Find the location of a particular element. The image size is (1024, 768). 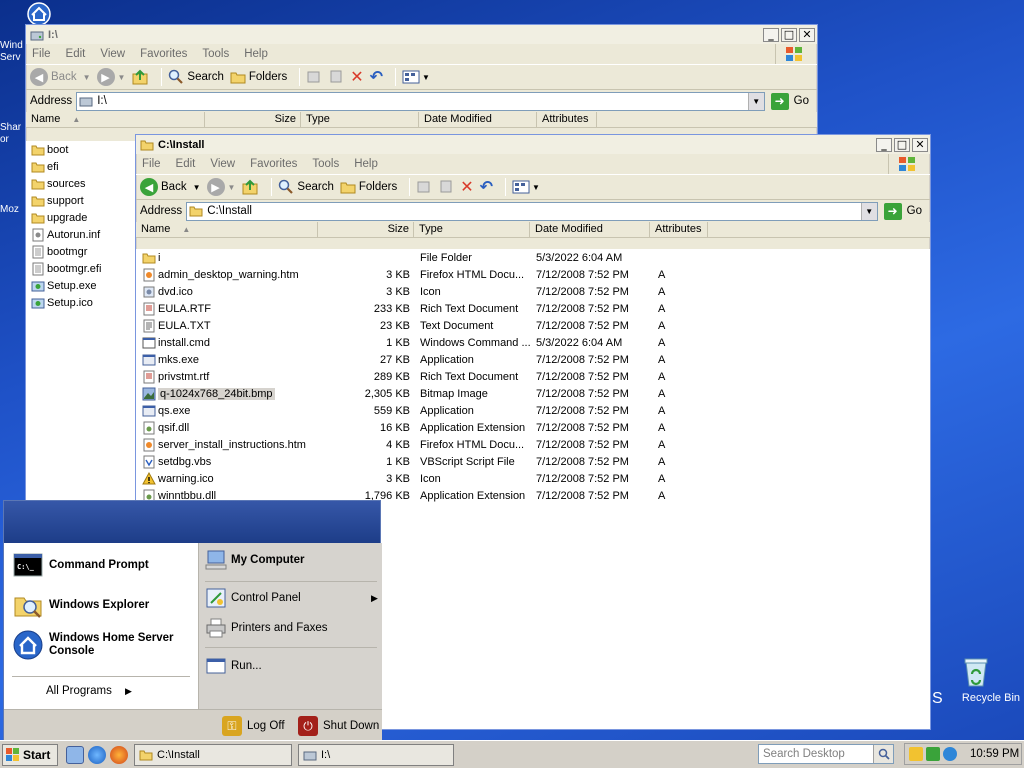

title-bar: C:\Install _ □ ✕ is located at coordinates (533, 144).